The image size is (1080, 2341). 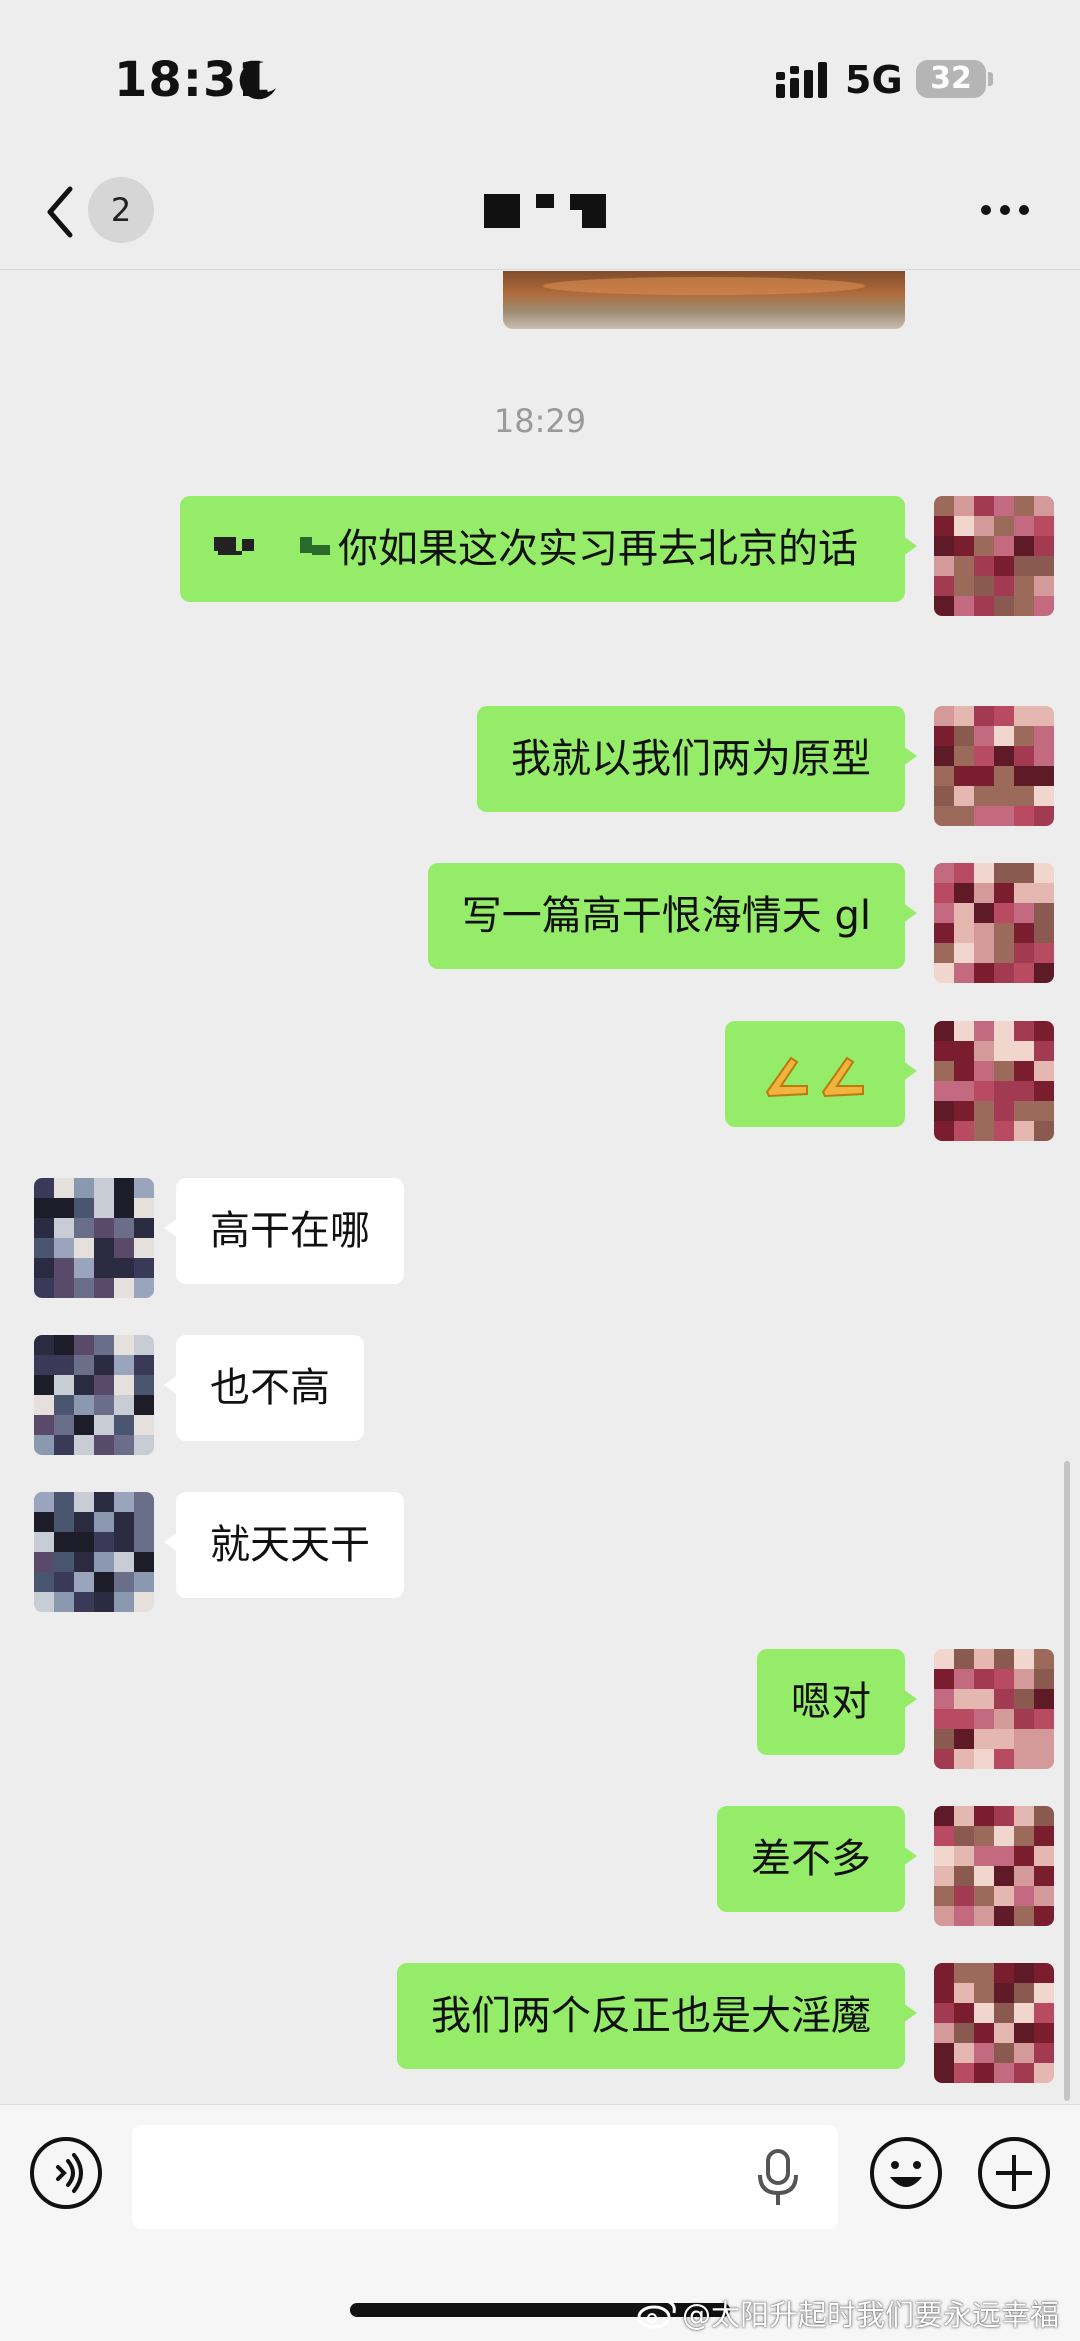 What do you see at coordinates (906, 2173) in the screenshot?
I see `emoji-button-icon` at bounding box center [906, 2173].